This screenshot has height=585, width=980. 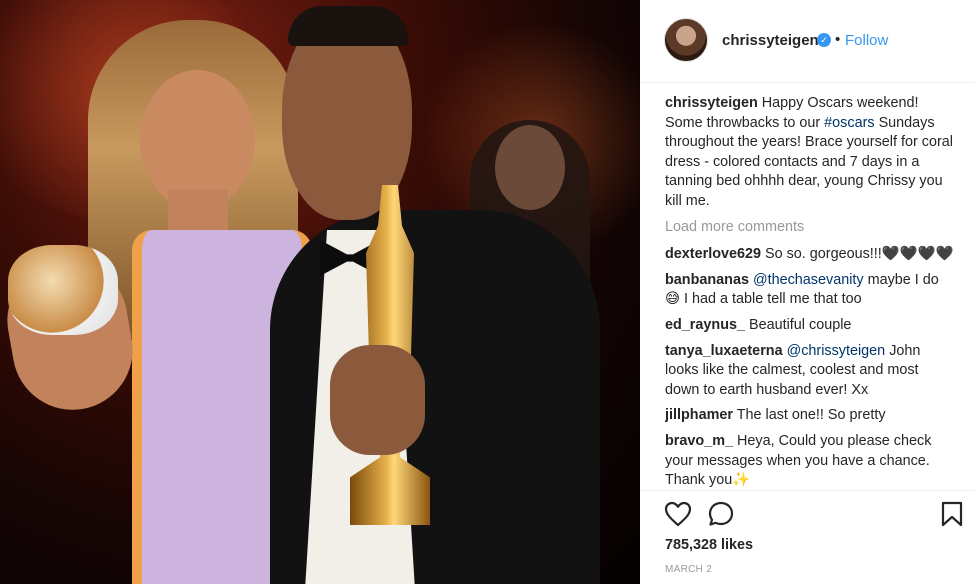 I want to click on comment-text: Beautiful couple, so click(x=800, y=324).